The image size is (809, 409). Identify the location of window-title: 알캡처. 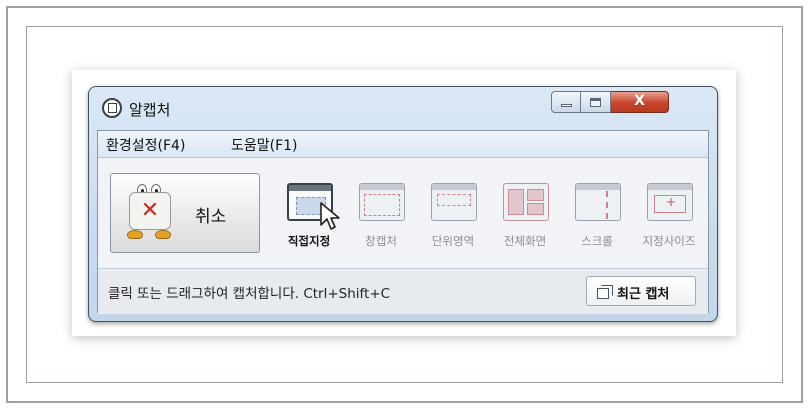
(150, 110).